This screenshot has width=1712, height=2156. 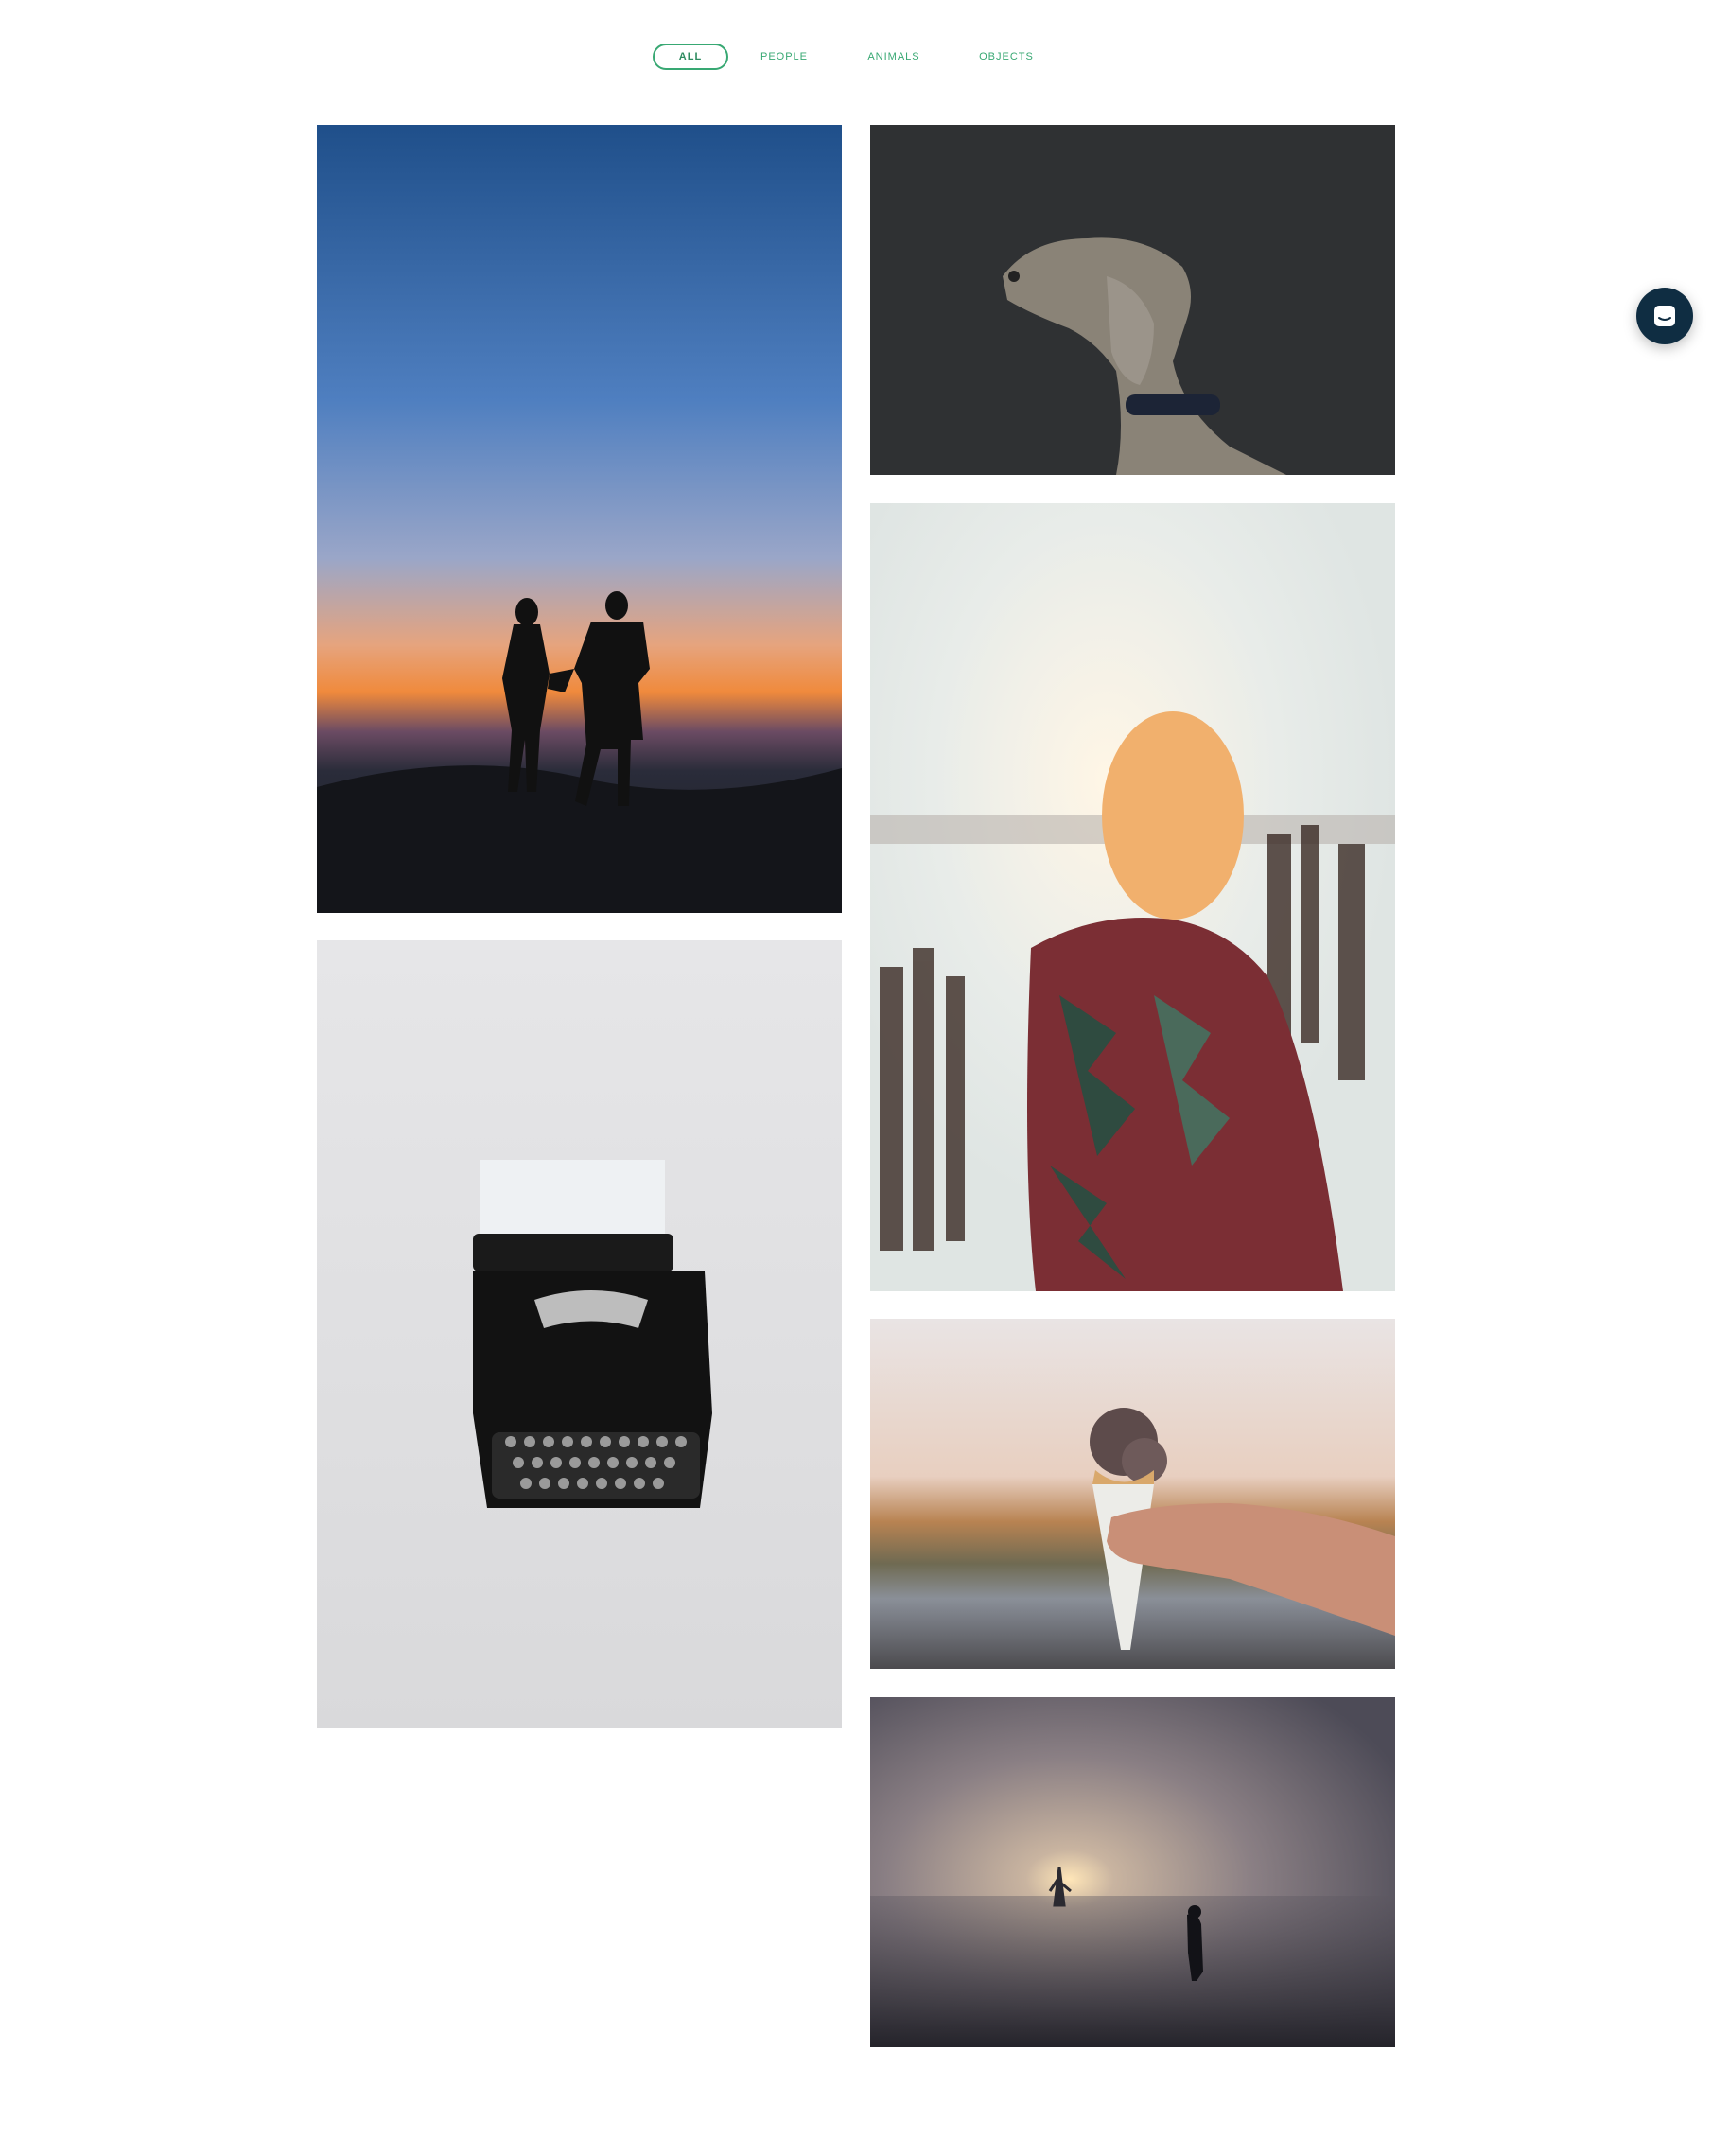 I want to click on typewriter-photo, so click(x=579, y=1334).